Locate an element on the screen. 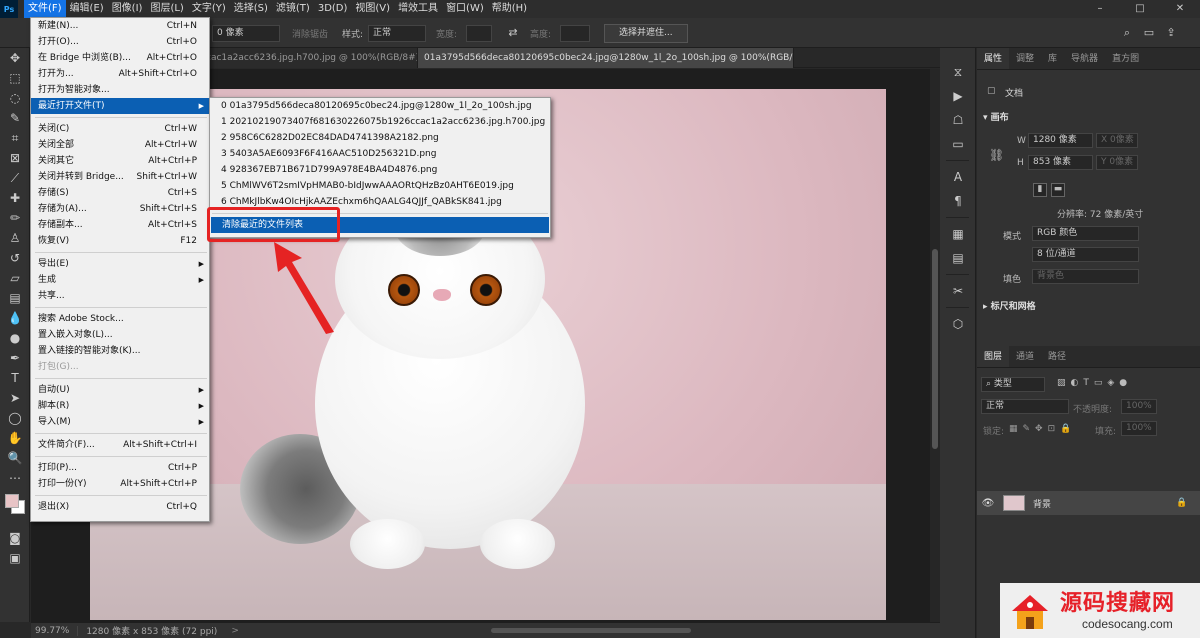 The width and height of the screenshot is (1200, 638). file-menu-item: 存储副本... Alt+Ctrl+S is located at coordinates (120, 225).